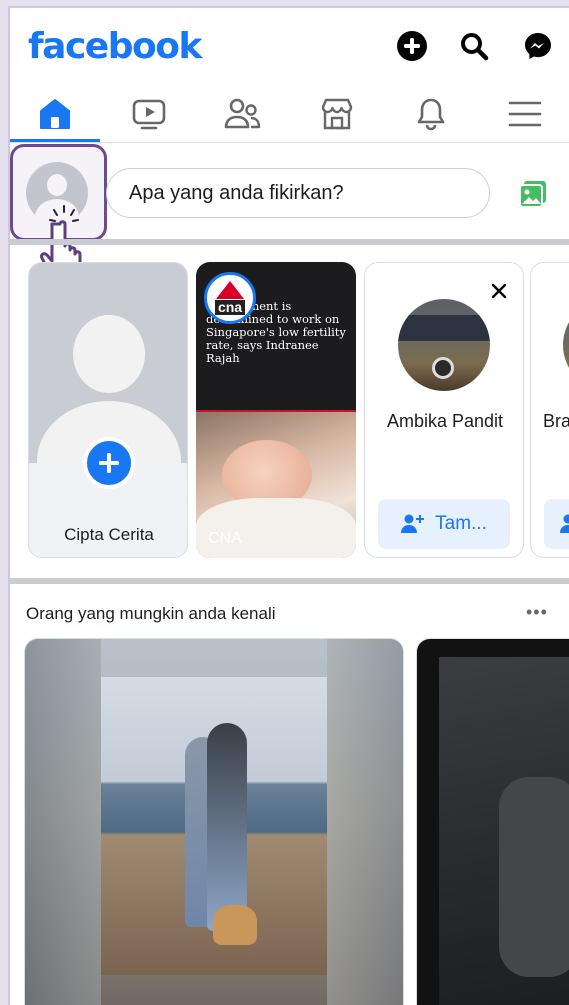 This screenshot has height=1005, width=569. I want to click on tab-friends, so click(243, 114).